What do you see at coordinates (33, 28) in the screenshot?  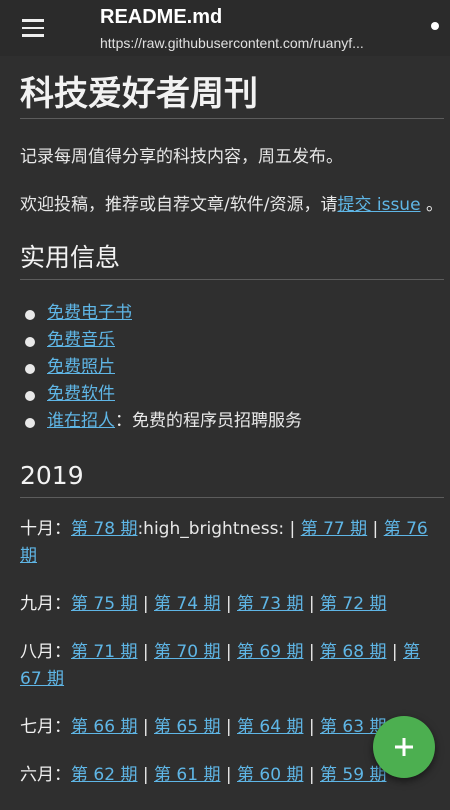 I see `menu-icon` at bounding box center [33, 28].